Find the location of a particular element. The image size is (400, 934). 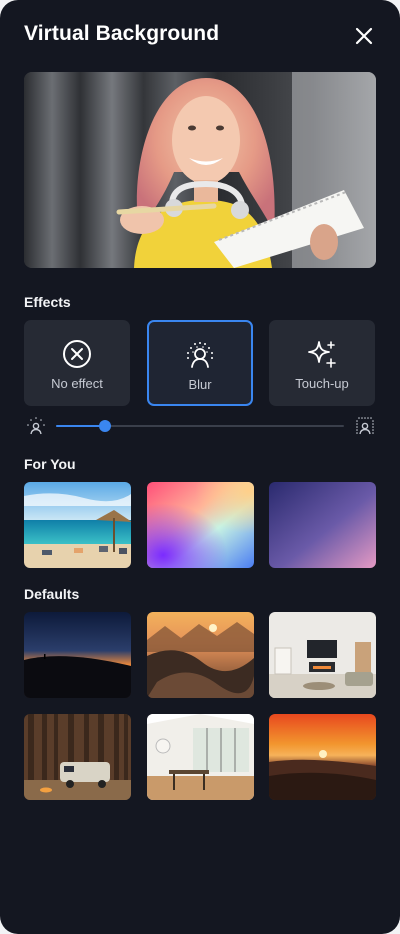

night-hill-background is located at coordinates (77, 655).